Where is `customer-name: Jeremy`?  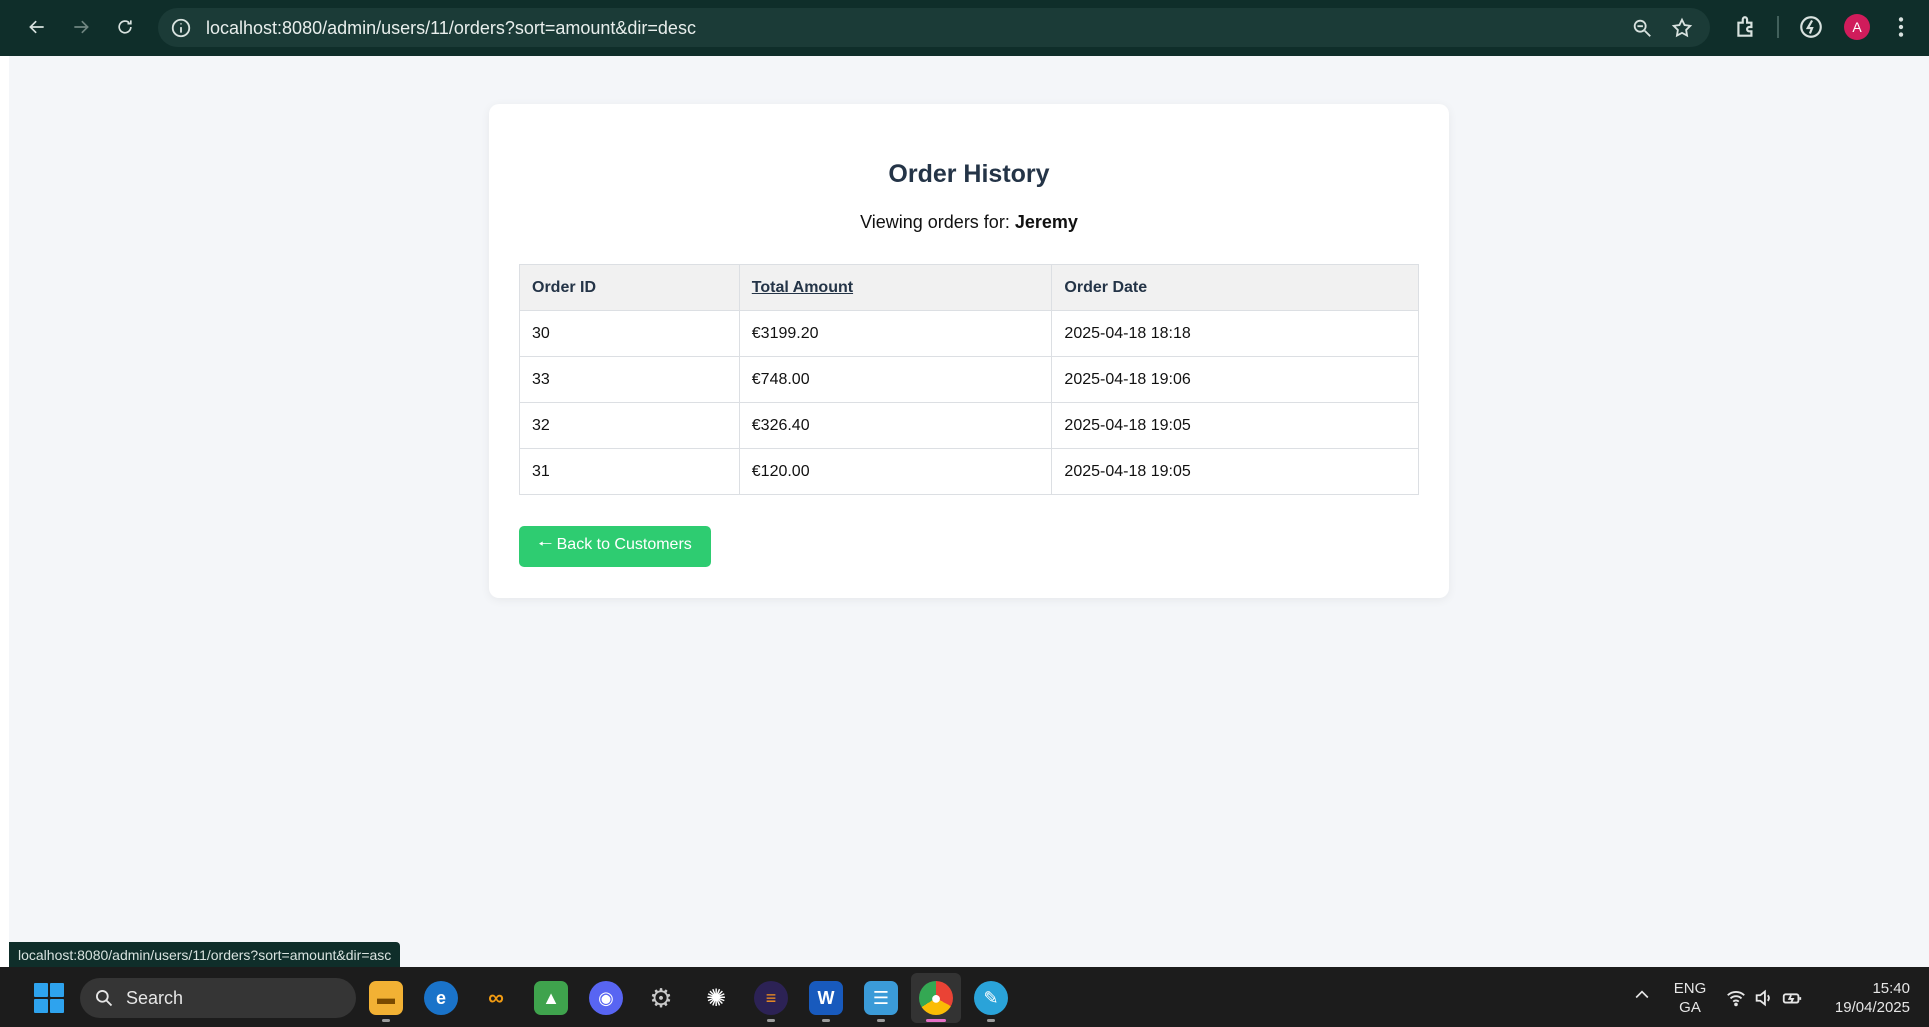 customer-name: Jeremy is located at coordinates (1046, 222).